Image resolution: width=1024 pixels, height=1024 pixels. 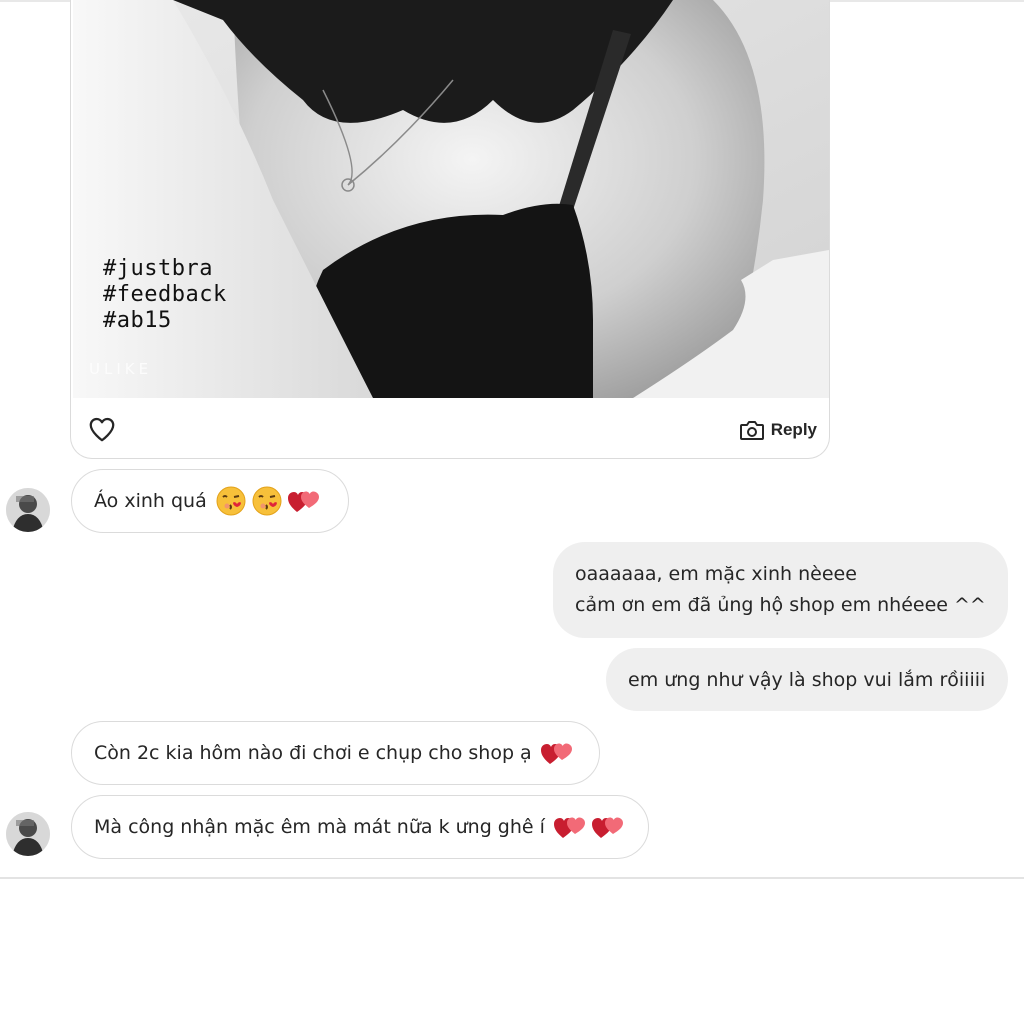 I want to click on photo-hashtags: #justbra #feedback #ab15, so click(x=165, y=295).